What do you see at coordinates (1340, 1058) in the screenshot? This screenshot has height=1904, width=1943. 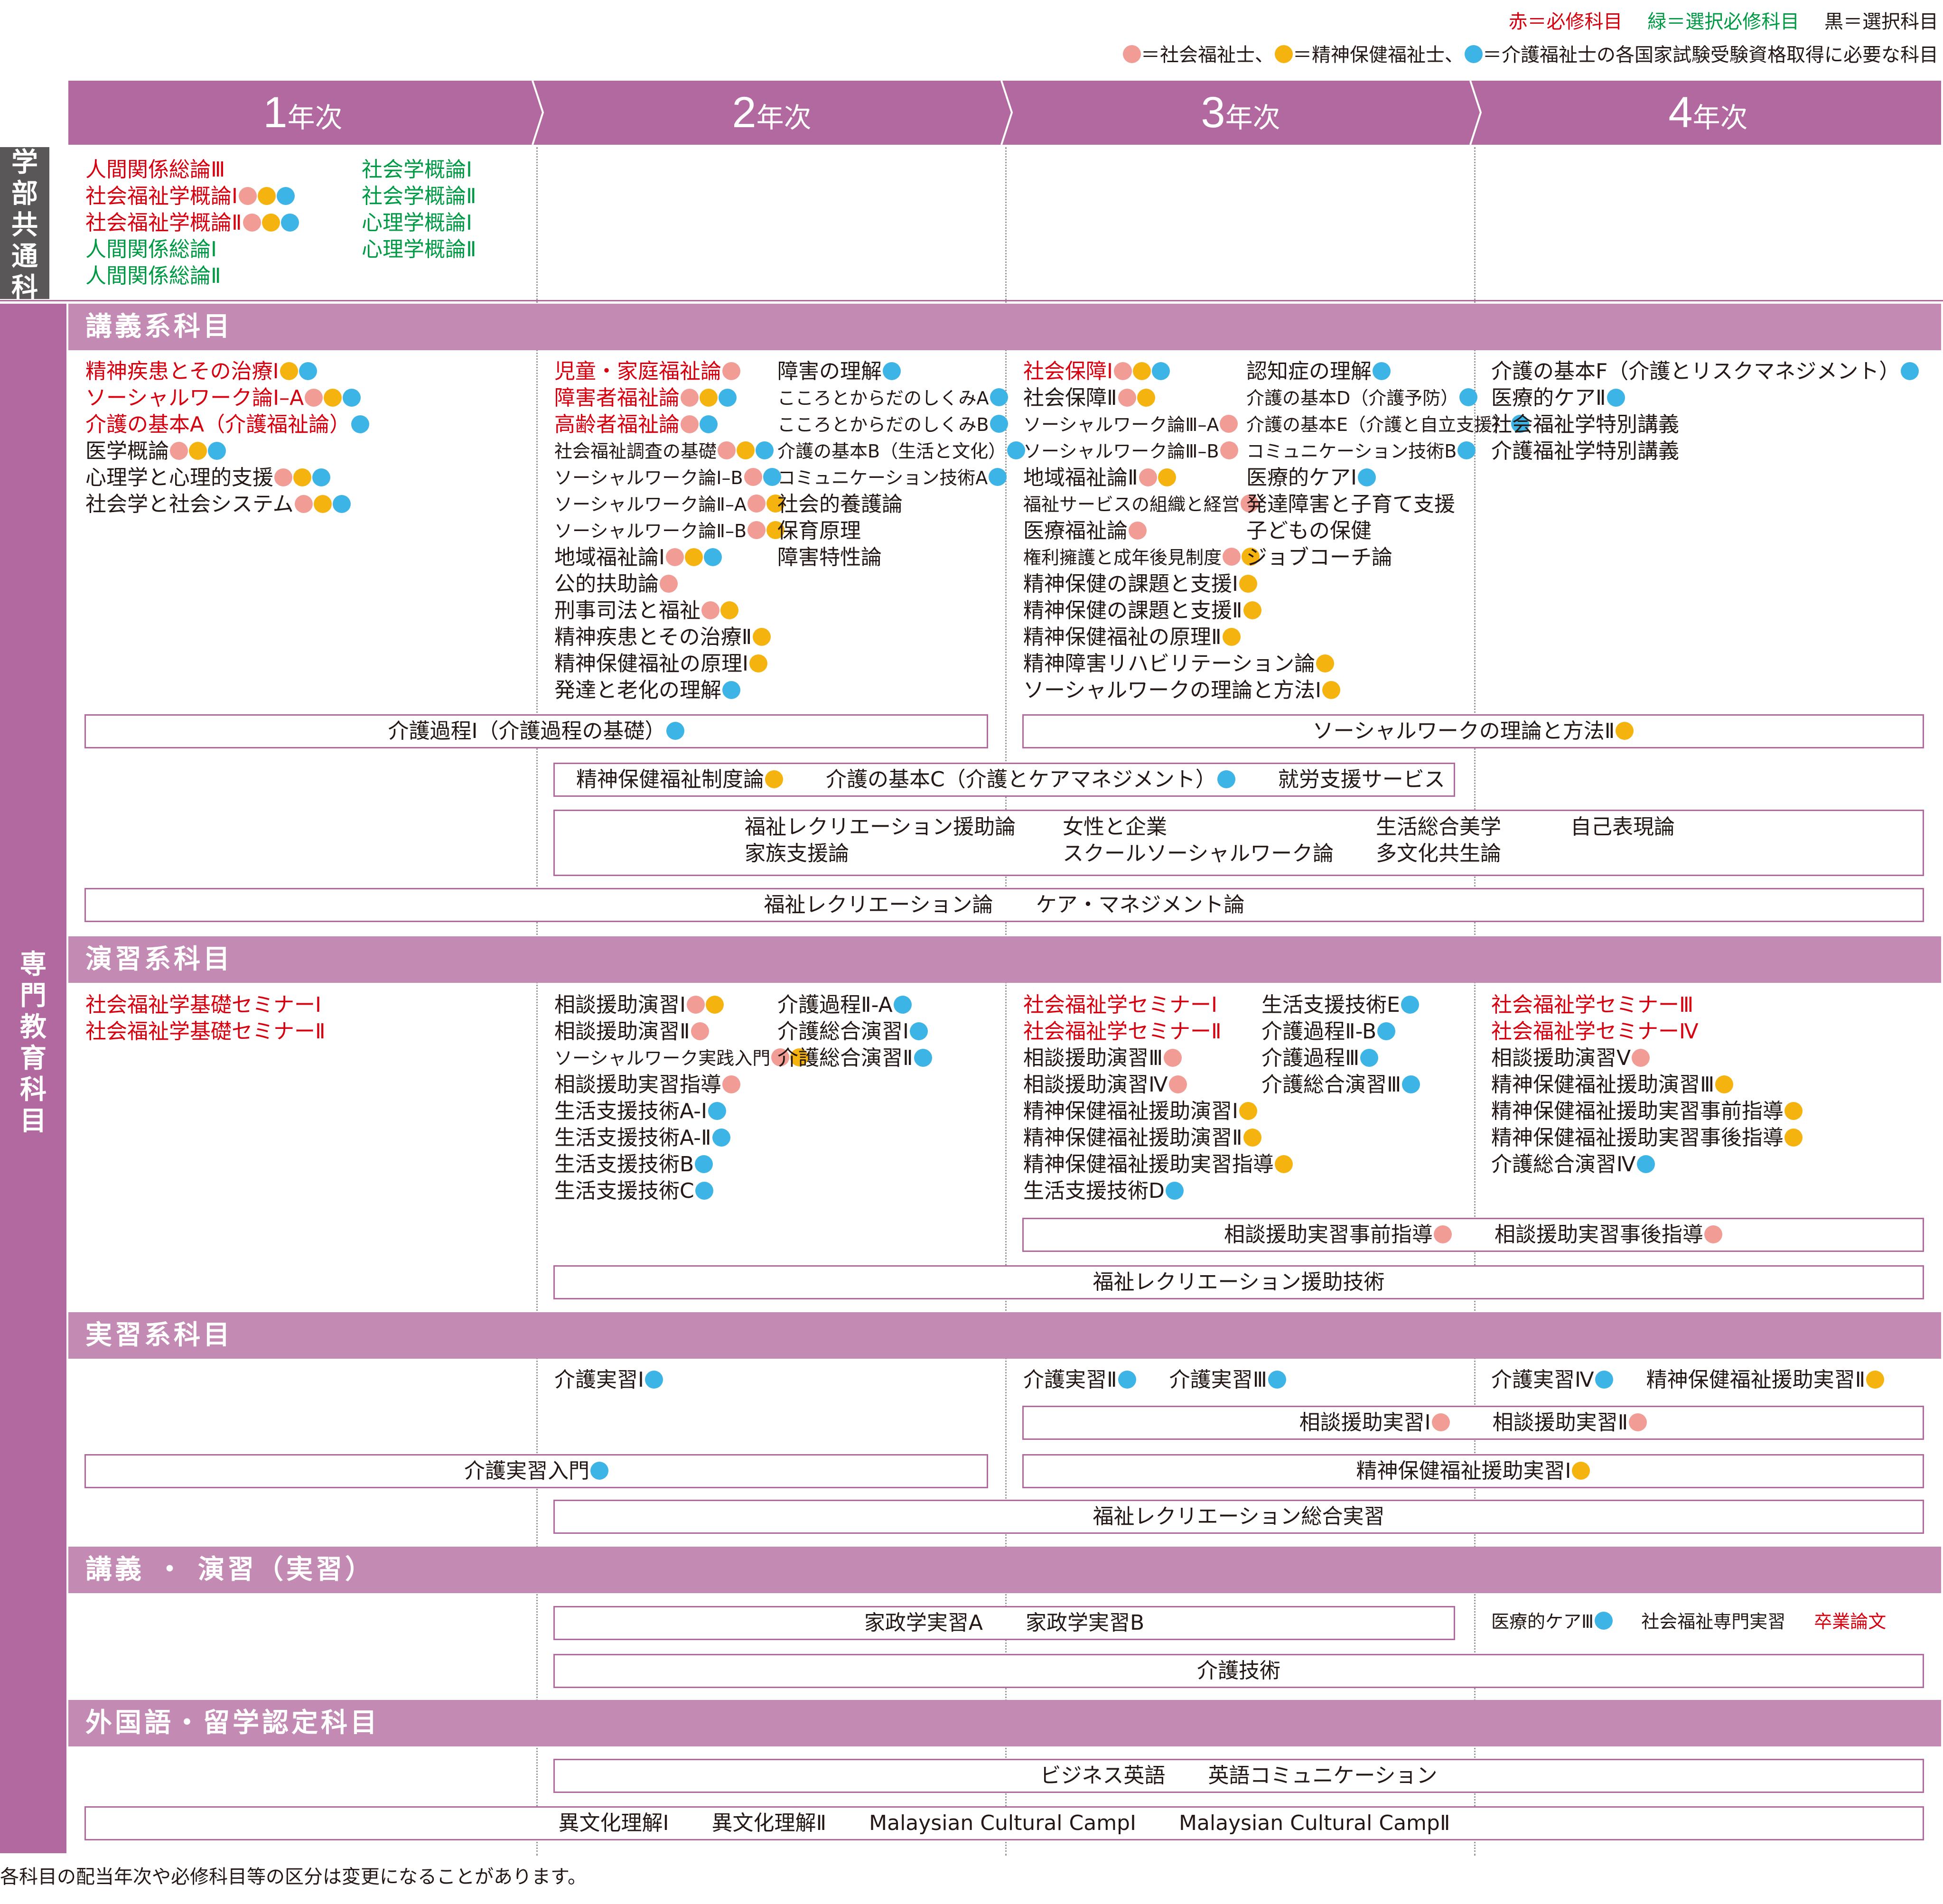 I see `course-item: 介護過程Ⅲ` at bounding box center [1340, 1058].